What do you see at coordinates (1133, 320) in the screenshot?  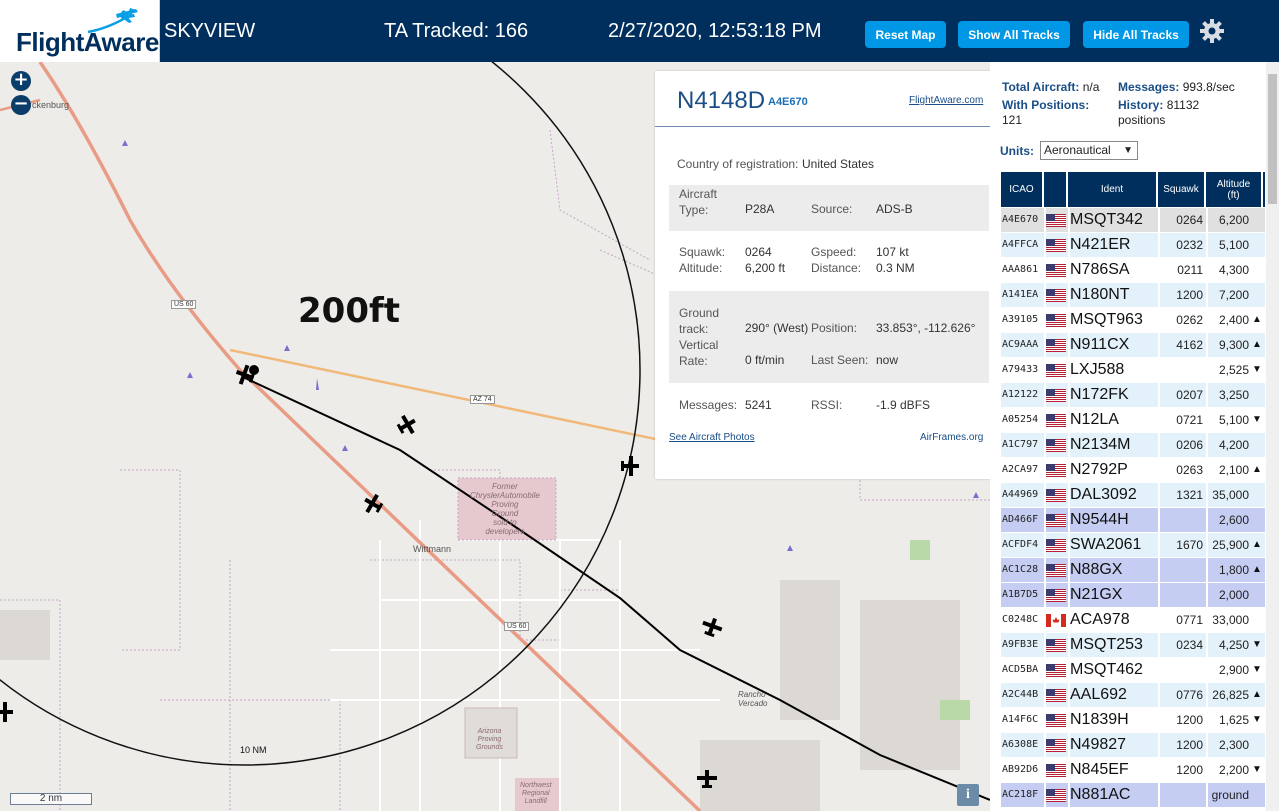 I see `table-row: A39105 MSQT963 0262 2,400 ▲` at bounding box center [1133, 320].